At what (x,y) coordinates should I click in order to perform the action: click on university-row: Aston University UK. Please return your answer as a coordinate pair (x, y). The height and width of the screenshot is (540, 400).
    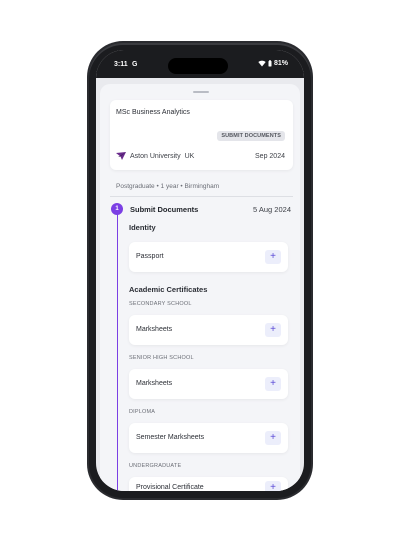
    Looking at the image, I should click on (155, 156).